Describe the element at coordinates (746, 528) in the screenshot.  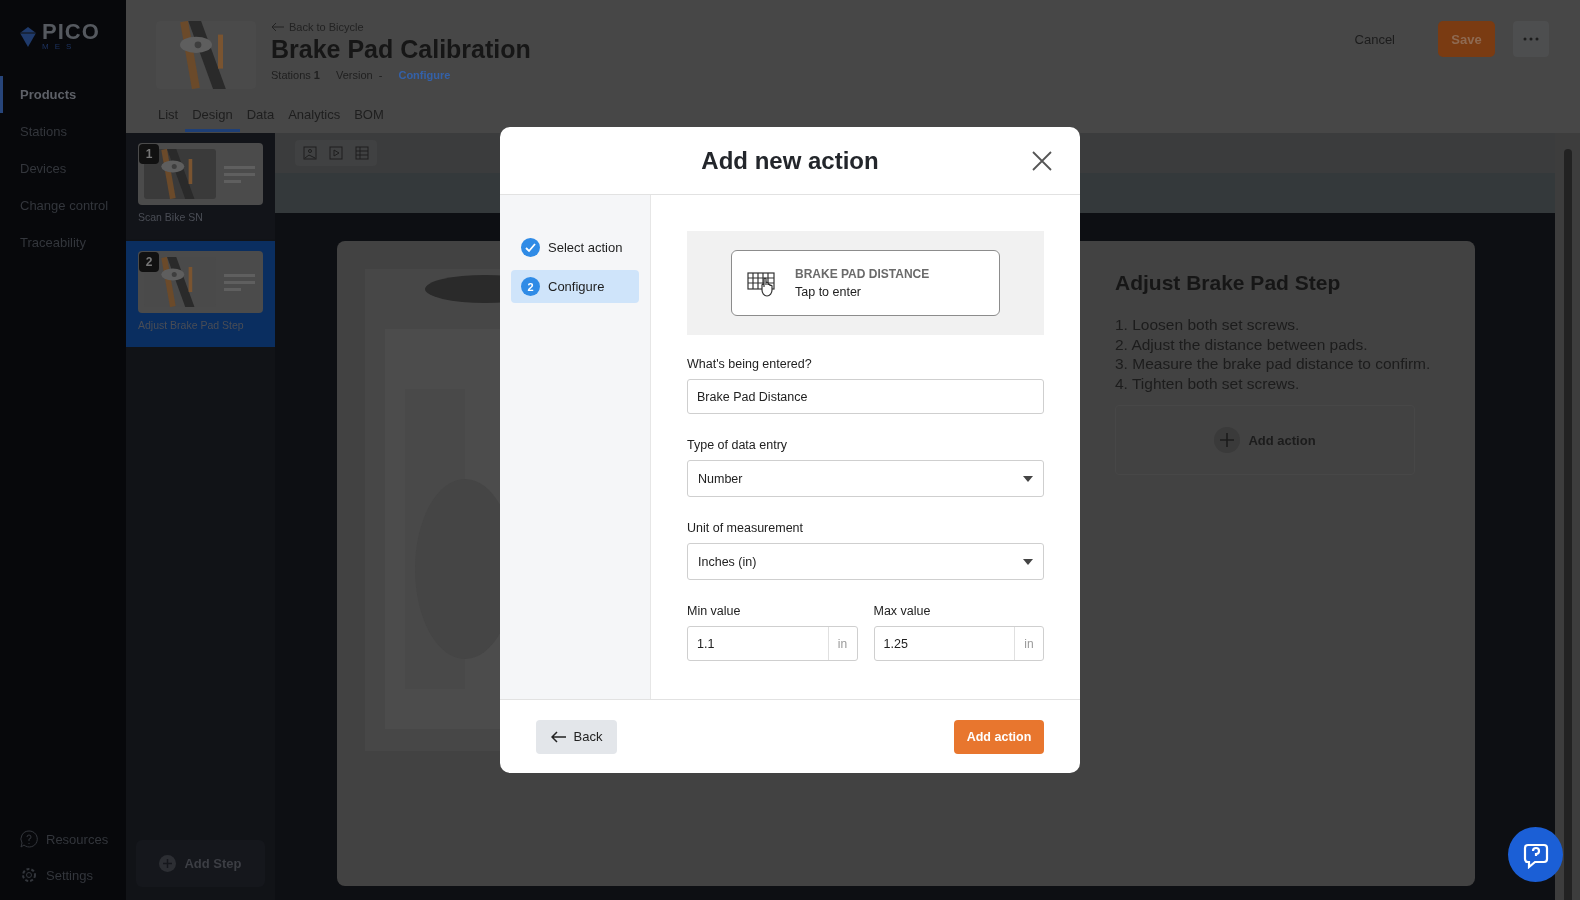
I see `field-label: Unit of measurement` at that location.